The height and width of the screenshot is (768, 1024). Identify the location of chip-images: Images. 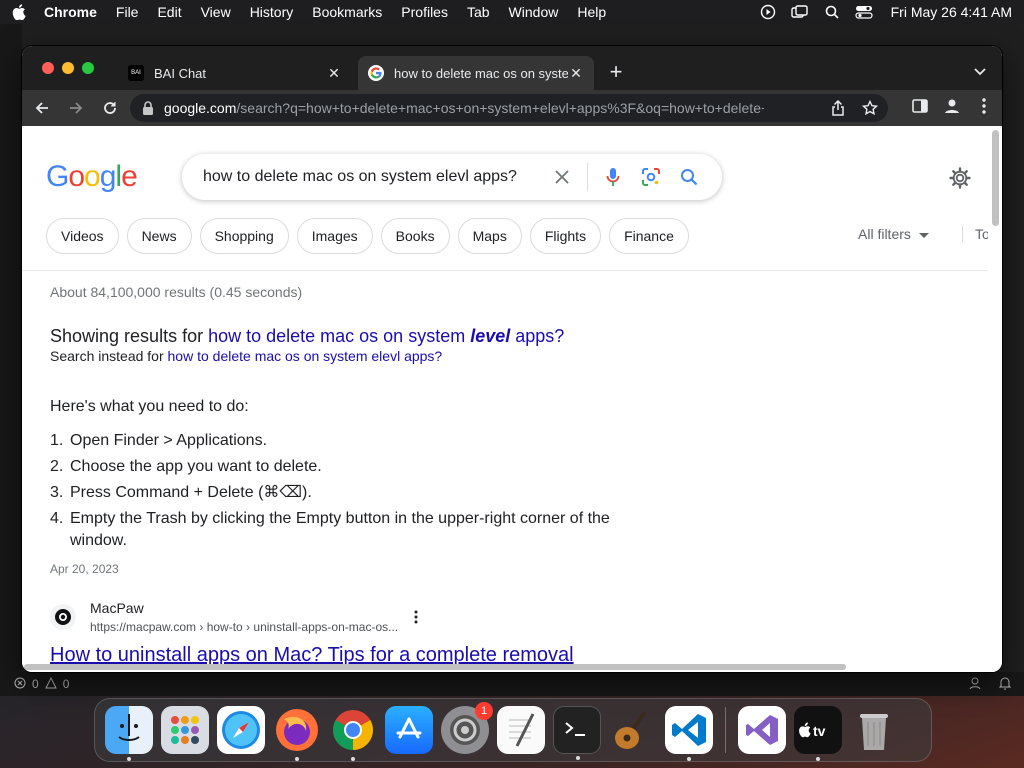
(334, 236).